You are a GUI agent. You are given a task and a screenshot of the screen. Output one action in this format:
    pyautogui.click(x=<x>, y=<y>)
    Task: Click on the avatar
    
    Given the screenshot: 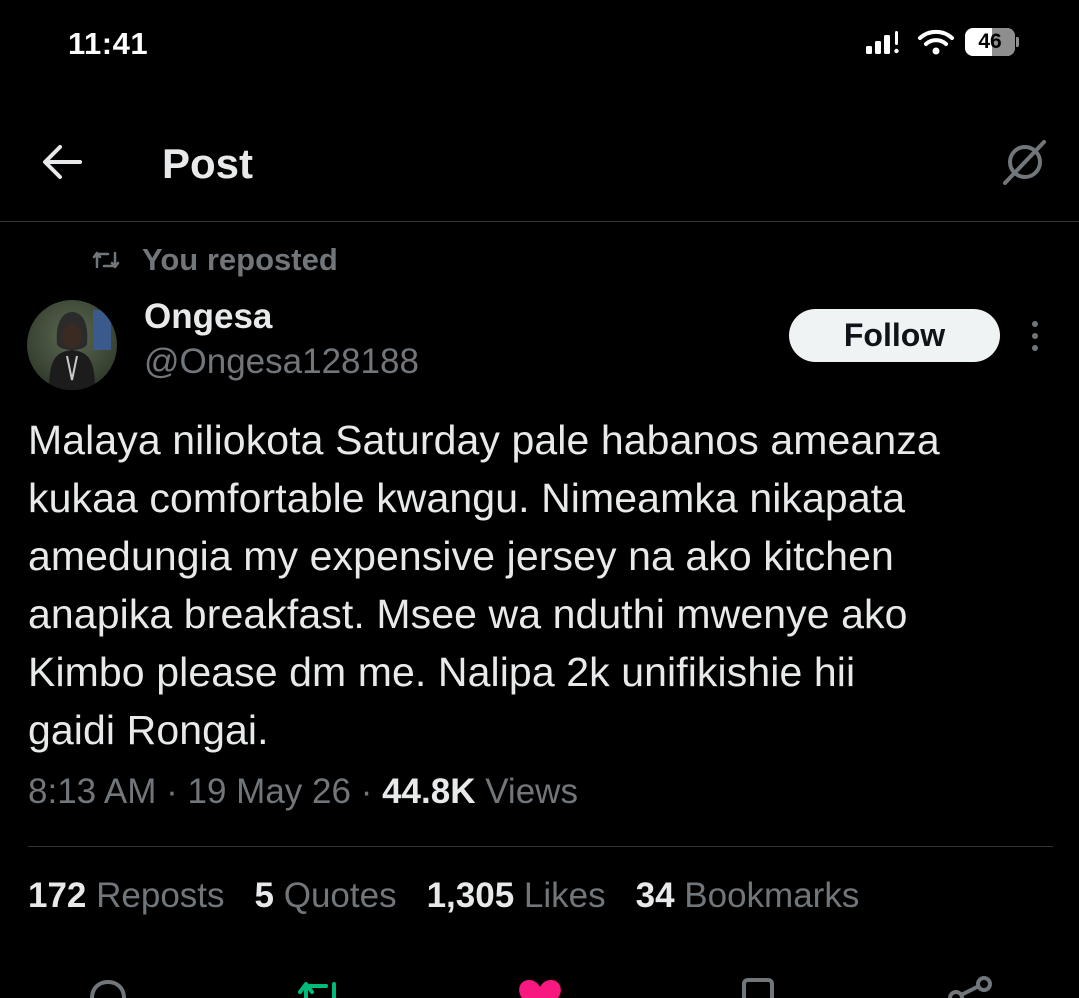 What is the action you would take?
    pyautogui.click(x=72, y=345)
    